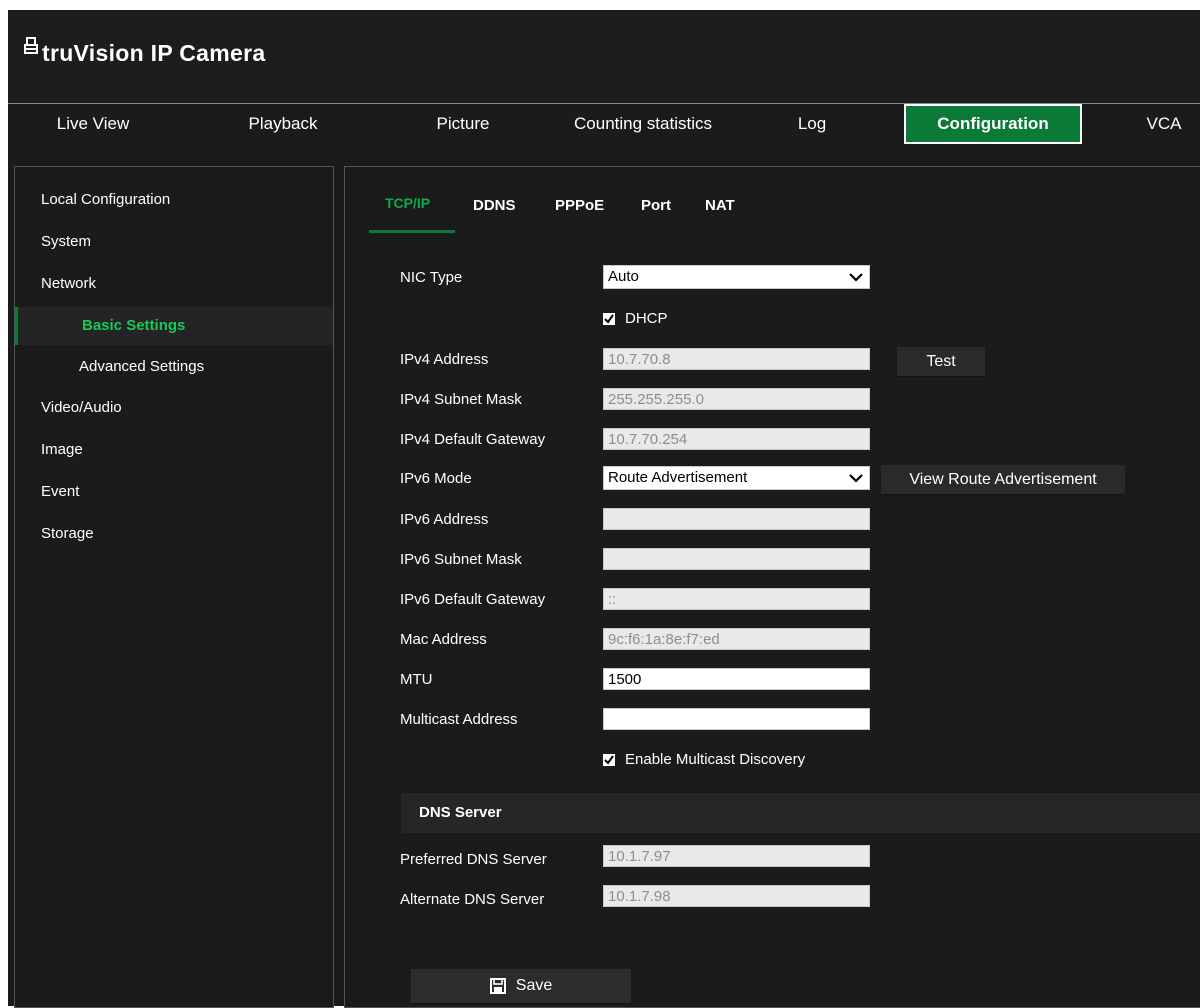 The height and width of the screenshot is (1008, 1200). What do you see at coordinates (736, 856) in the screenshot?
I see `preferred-dns-field` at bounding box center [736, 856].